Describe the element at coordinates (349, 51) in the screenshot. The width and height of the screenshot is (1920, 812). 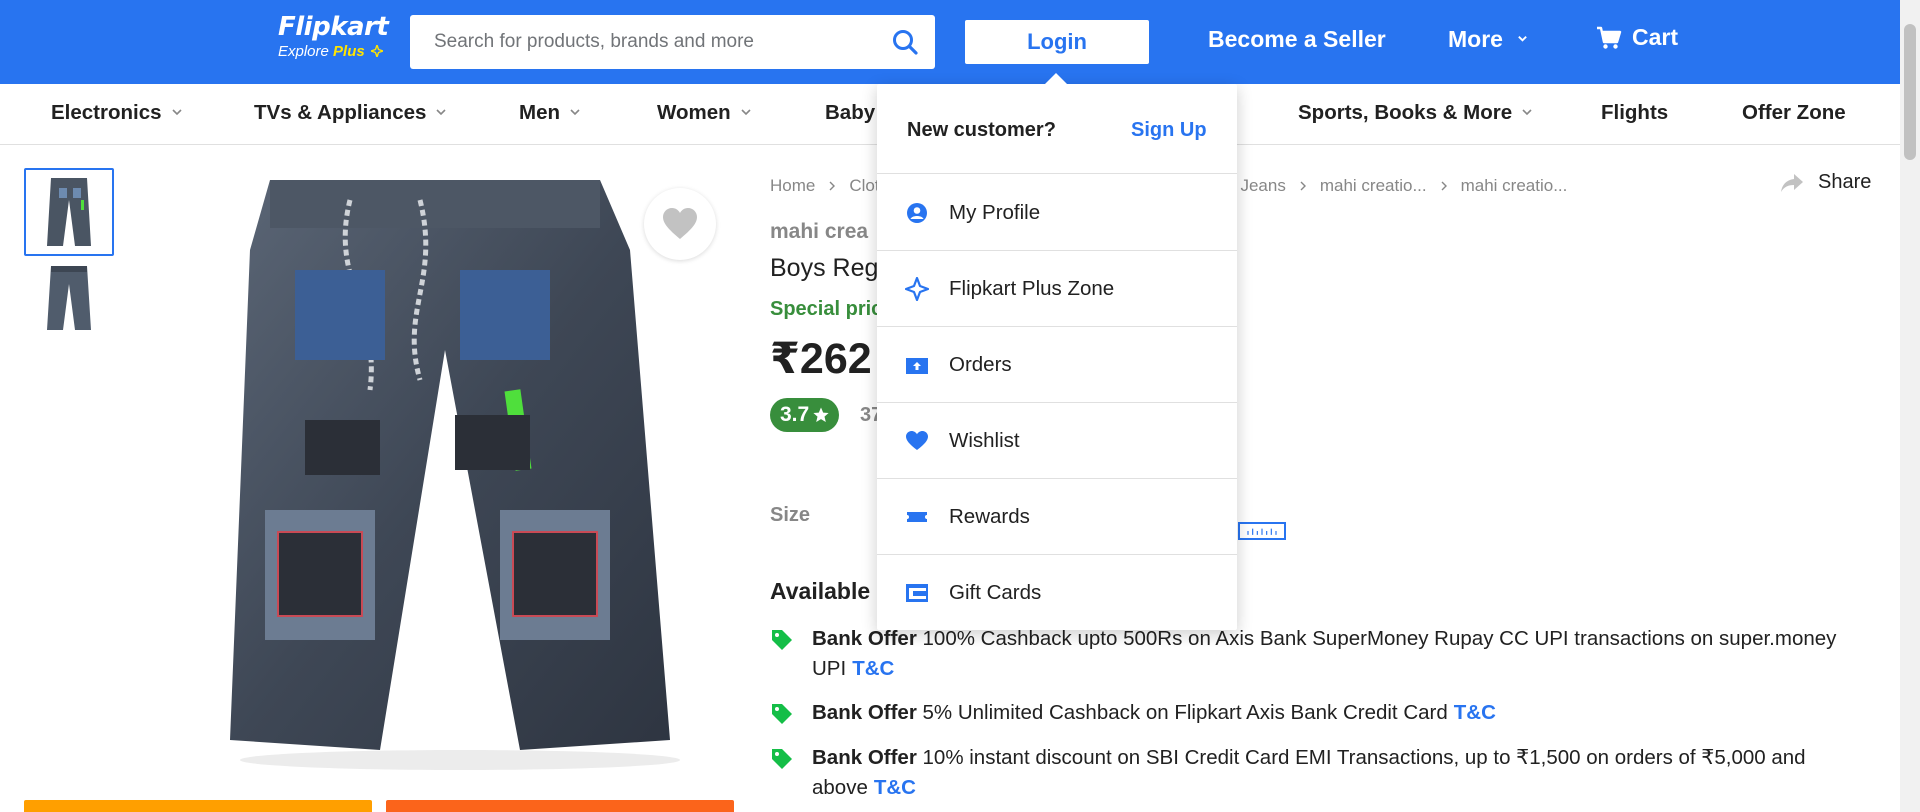
I see `logo-plus-text: Plus` at that location.